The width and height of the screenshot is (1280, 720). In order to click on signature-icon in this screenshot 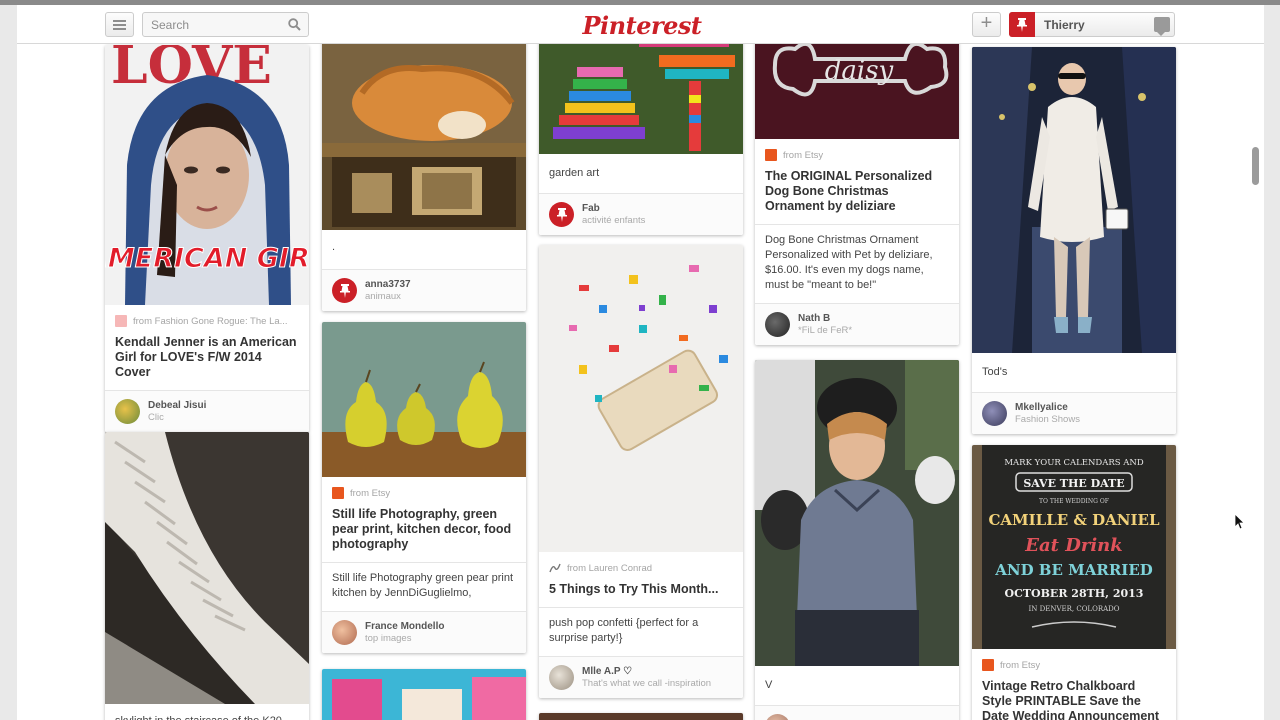, I will do `click(555, 568)`.